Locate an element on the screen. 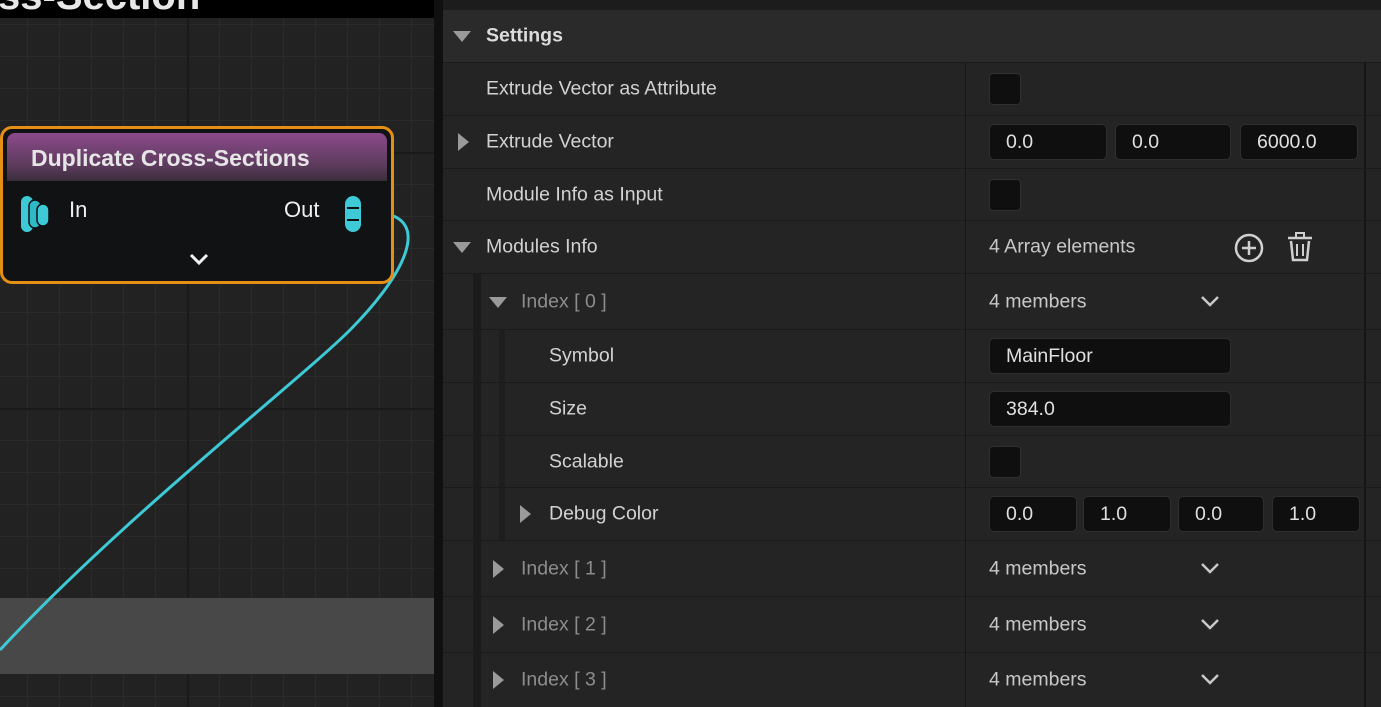 The width and height of the screenshot is (1381, 707). index-2-row: Index [ 2 ] 4 members is located at coordinates (912, 625).